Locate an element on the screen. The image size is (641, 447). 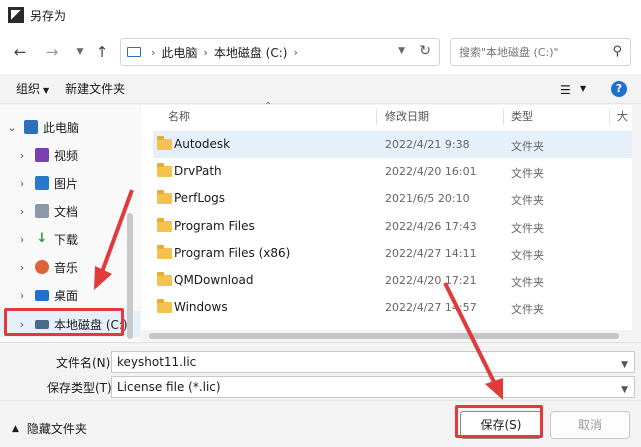
file-modified: 2022/4/27 14:57 is located at coordinates (431, 307).